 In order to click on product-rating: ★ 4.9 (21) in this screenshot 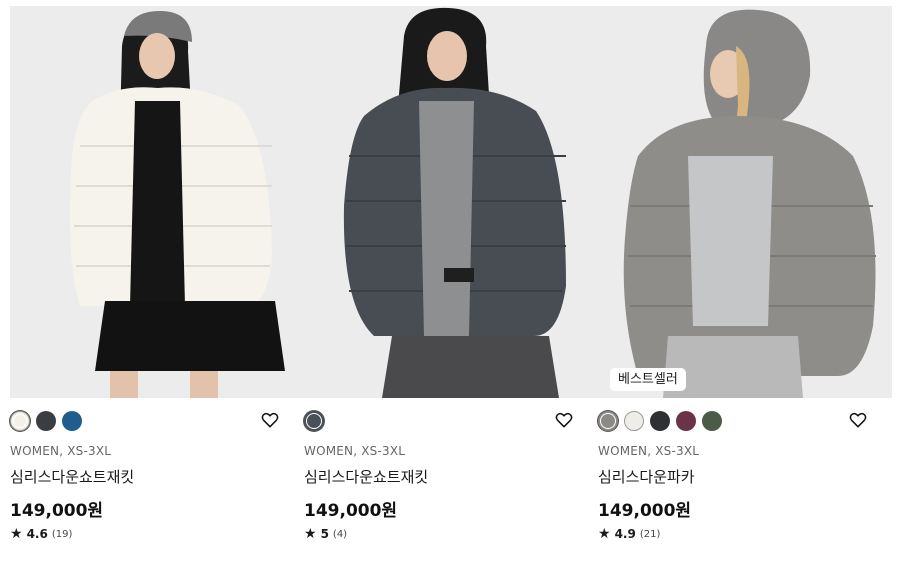, I will do `click(629, 534)`.